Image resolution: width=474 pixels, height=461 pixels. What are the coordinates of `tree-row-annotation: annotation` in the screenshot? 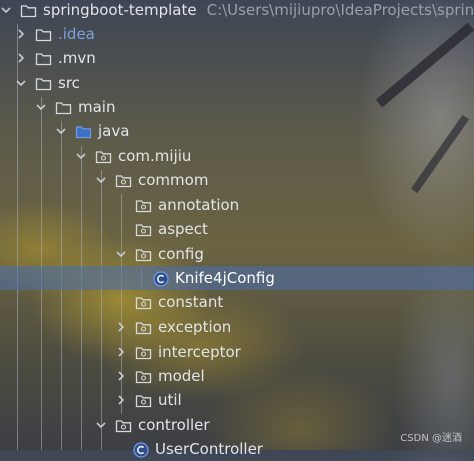 It's located at (237, 205).